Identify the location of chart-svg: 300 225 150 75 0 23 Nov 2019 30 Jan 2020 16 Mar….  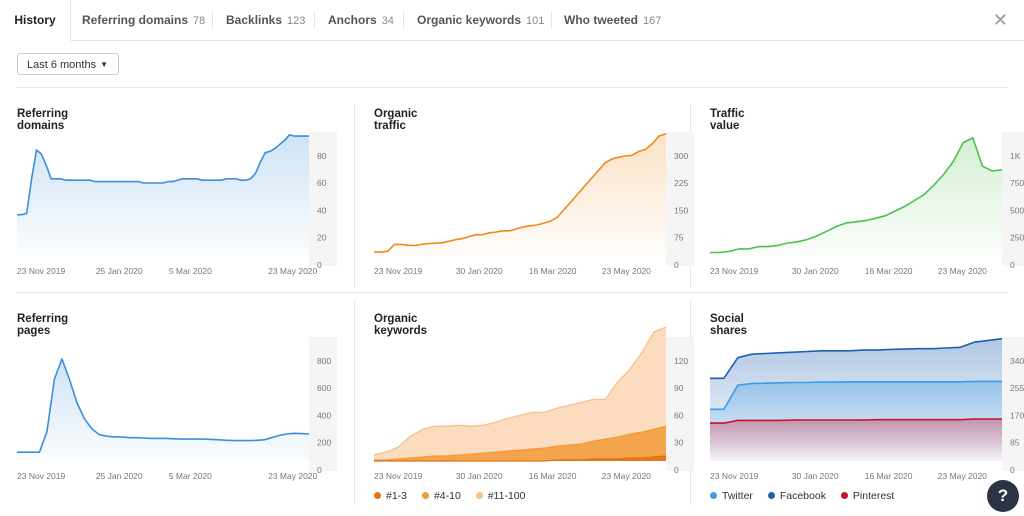
(534, 204).